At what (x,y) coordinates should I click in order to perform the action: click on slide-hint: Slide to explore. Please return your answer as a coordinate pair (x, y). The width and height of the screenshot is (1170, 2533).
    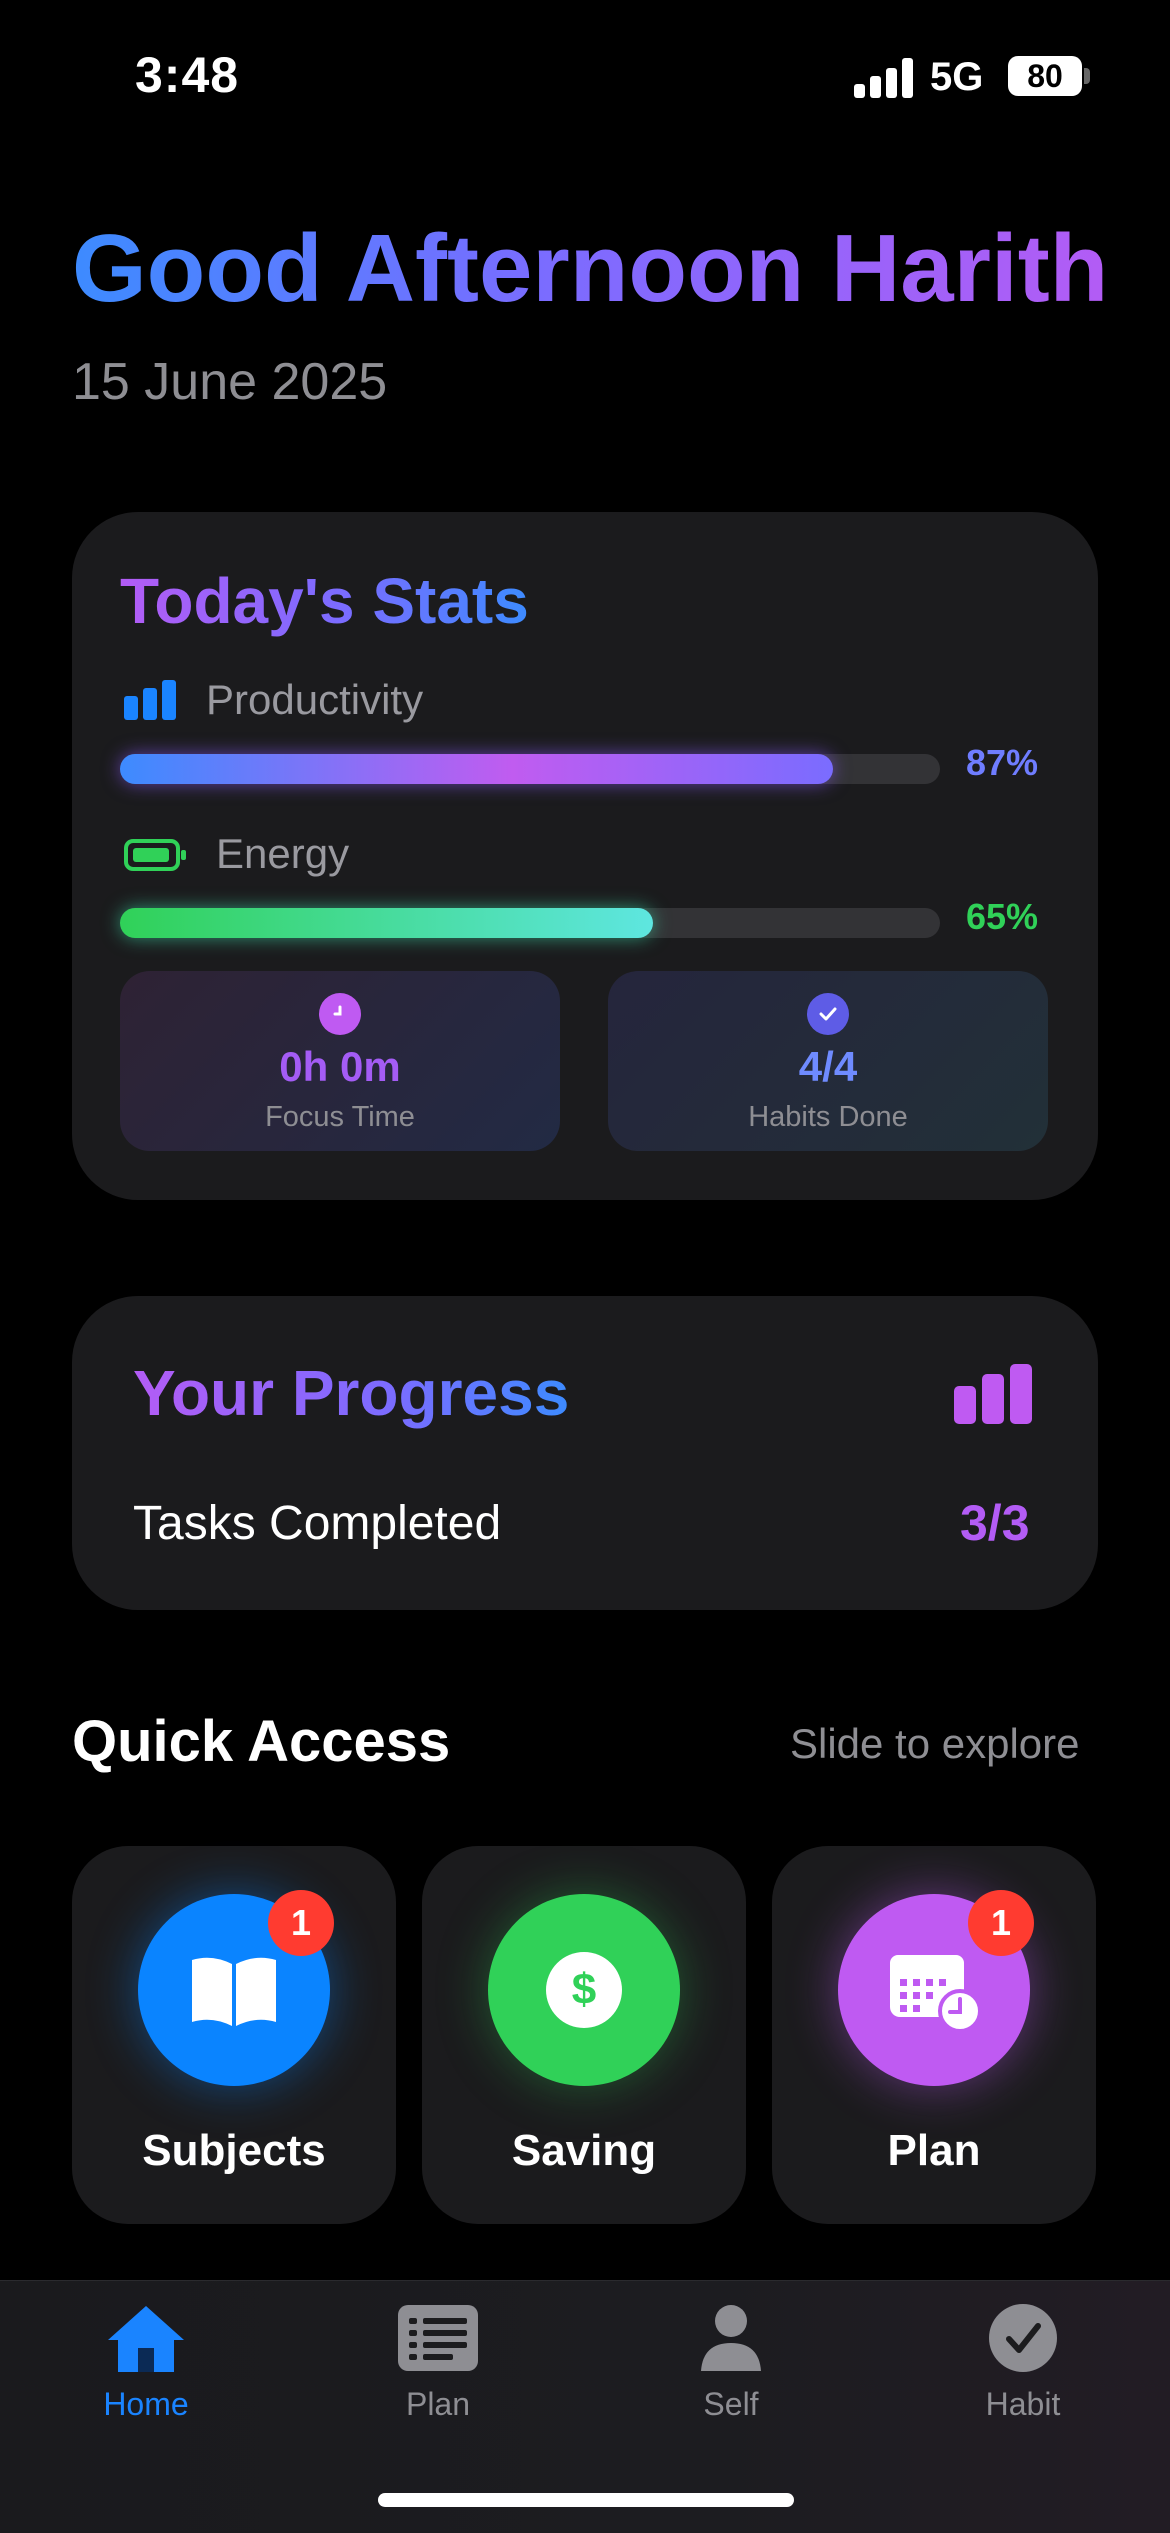
    Looking at the image, I should click on (935, 1743).